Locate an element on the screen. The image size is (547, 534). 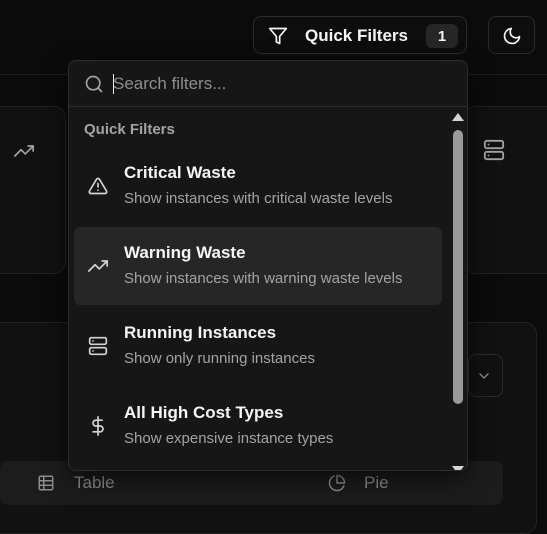
quick-filters-label: Quick Filters is located at coordinates (356, 35).